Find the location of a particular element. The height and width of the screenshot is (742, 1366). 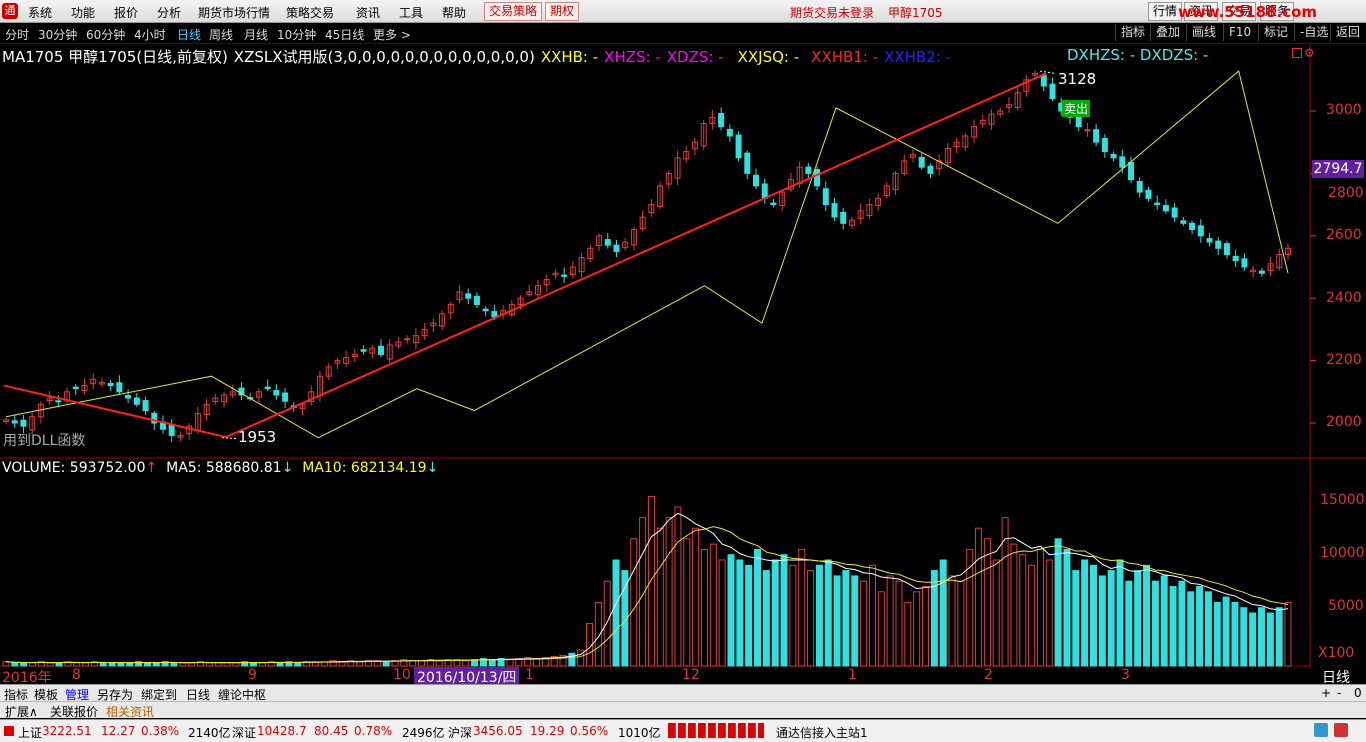

zoom-in-button: + is located at coordinates (1326, 693).